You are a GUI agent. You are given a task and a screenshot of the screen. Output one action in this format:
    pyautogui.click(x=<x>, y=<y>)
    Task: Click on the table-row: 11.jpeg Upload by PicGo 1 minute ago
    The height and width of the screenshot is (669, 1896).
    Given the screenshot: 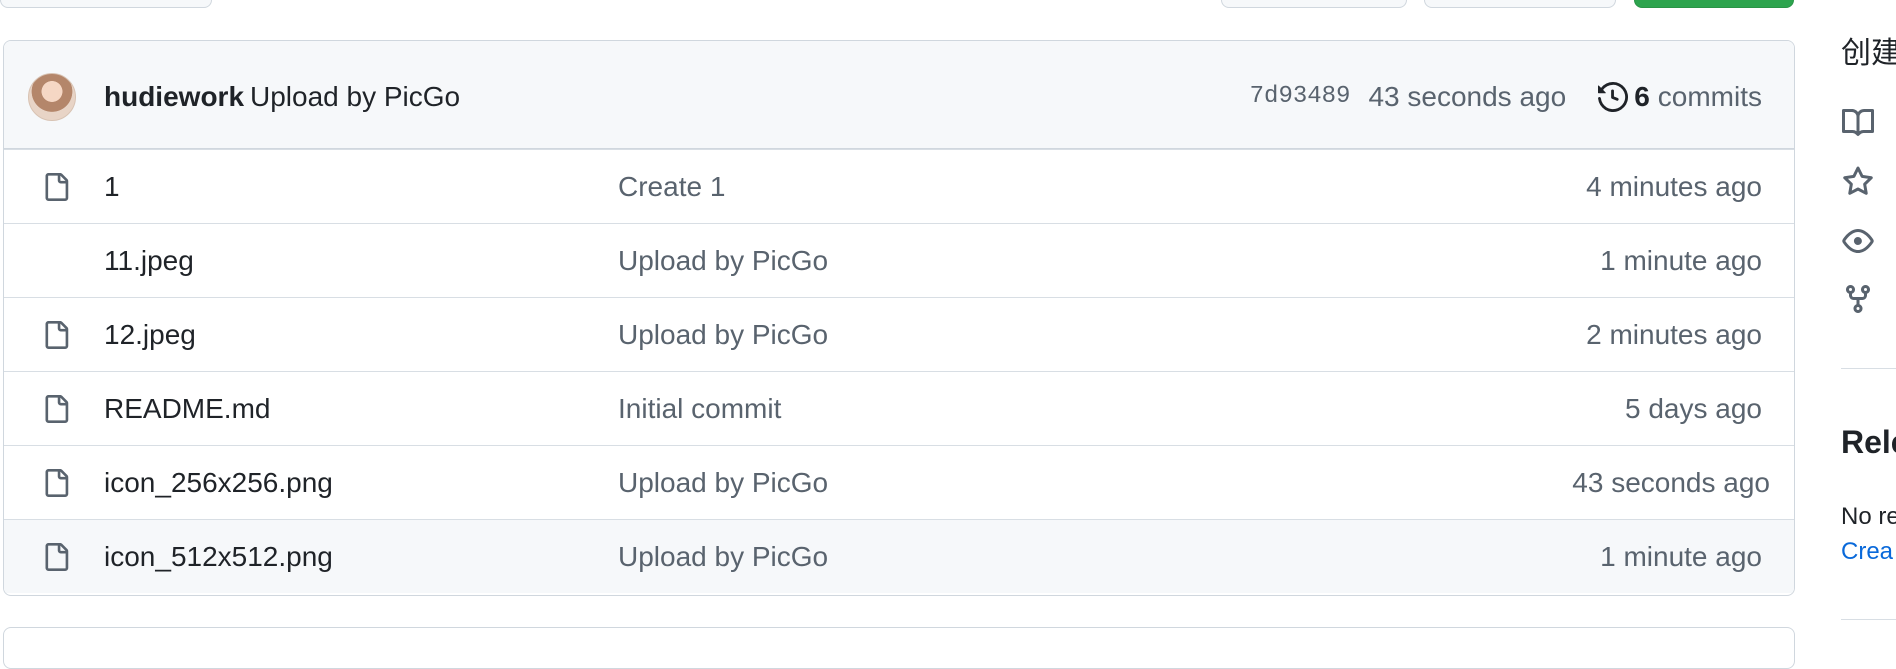 What is the action you would take?
    pyautogui.click(x=899, y=260)
    